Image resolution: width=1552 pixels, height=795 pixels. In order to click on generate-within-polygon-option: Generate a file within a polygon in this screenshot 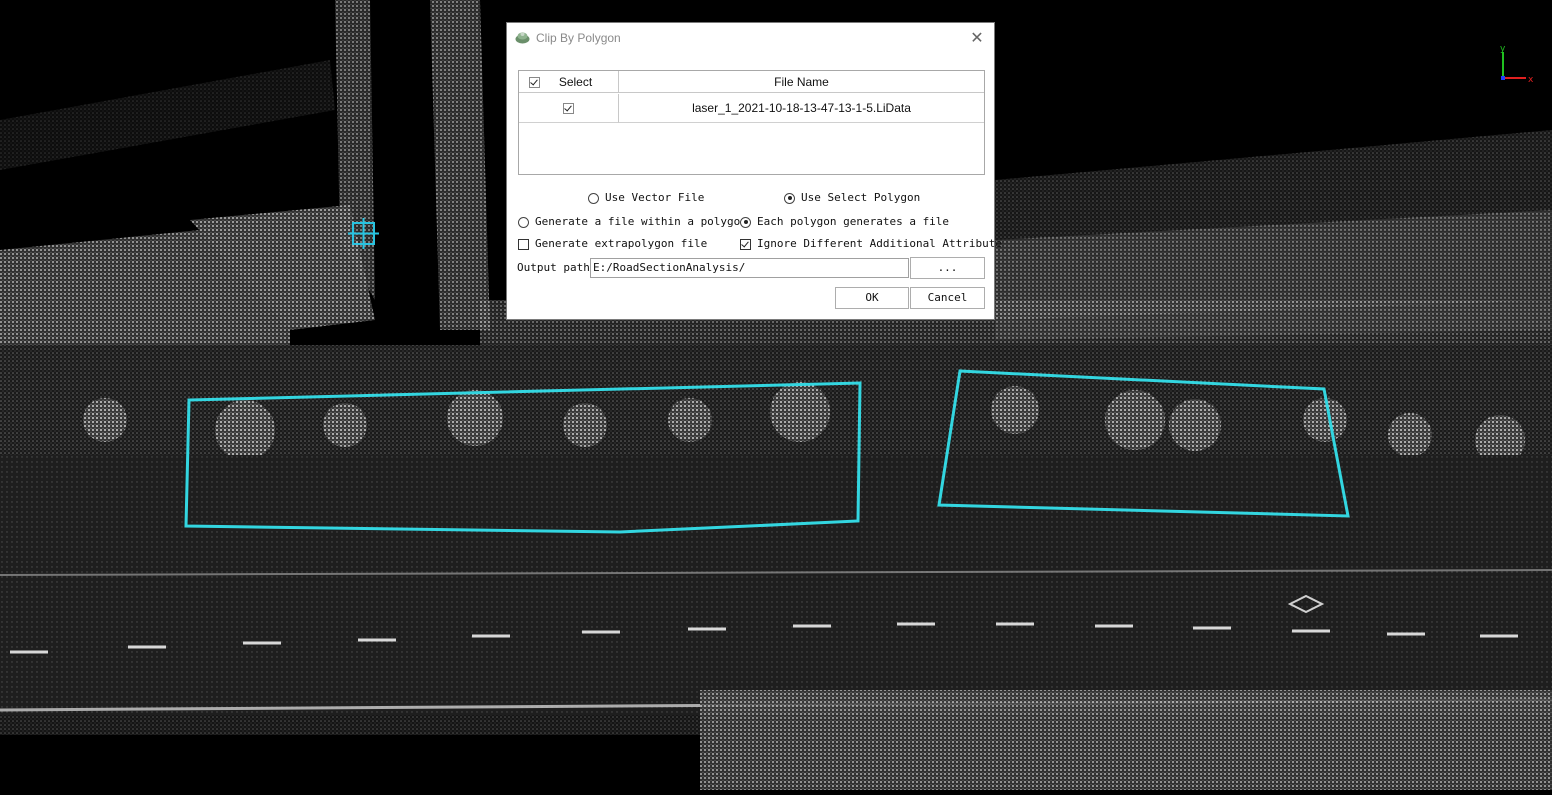, I will do `click(632, 222)`.